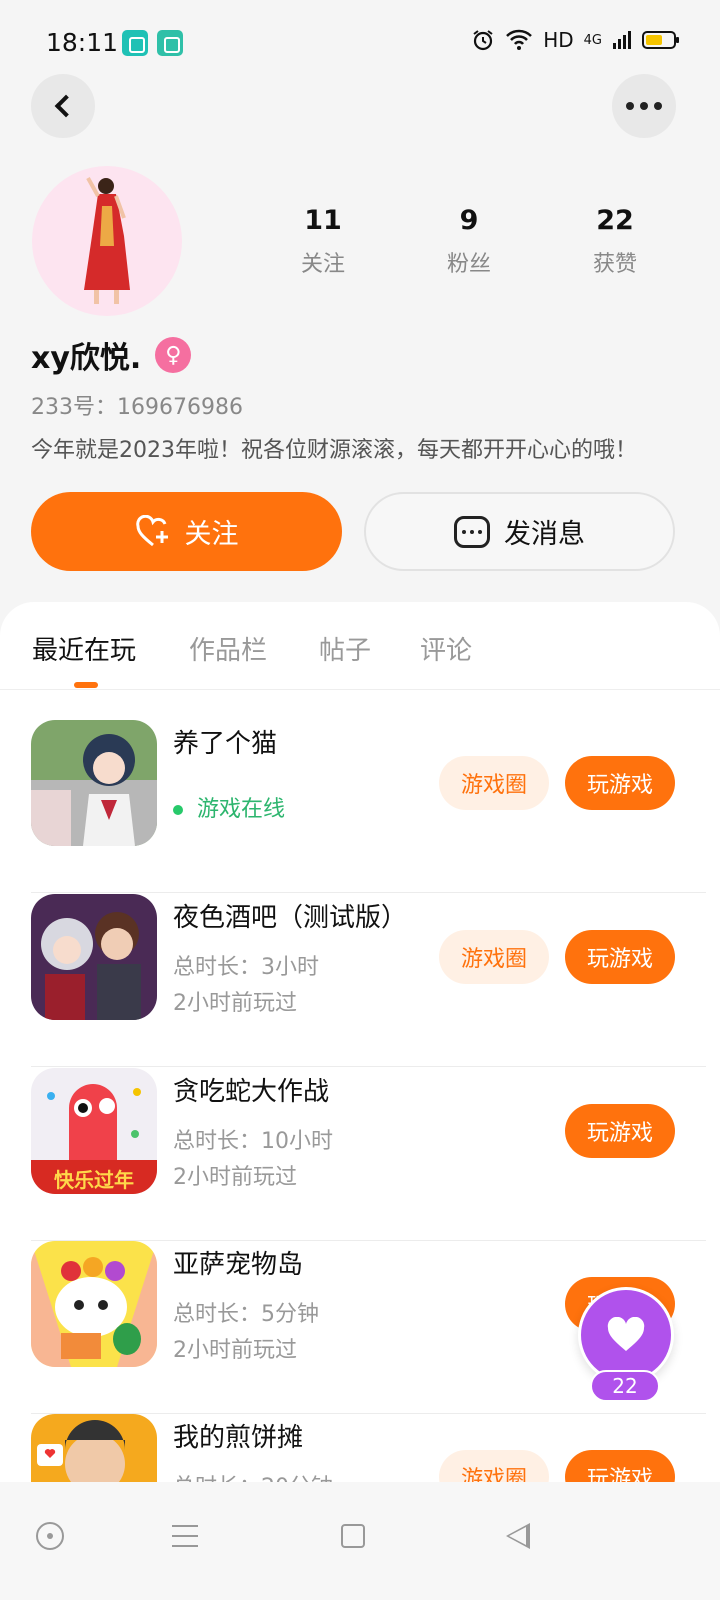  What do you see at coordinates (323, 220) in the screenshot?
I see `stat-value: 11` at bounding box center [323, 220].